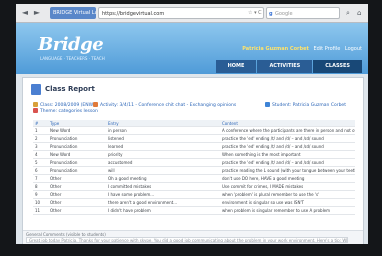 This screenshot has width=382, height=256. I want to click on report-icon, so click(36, 89).